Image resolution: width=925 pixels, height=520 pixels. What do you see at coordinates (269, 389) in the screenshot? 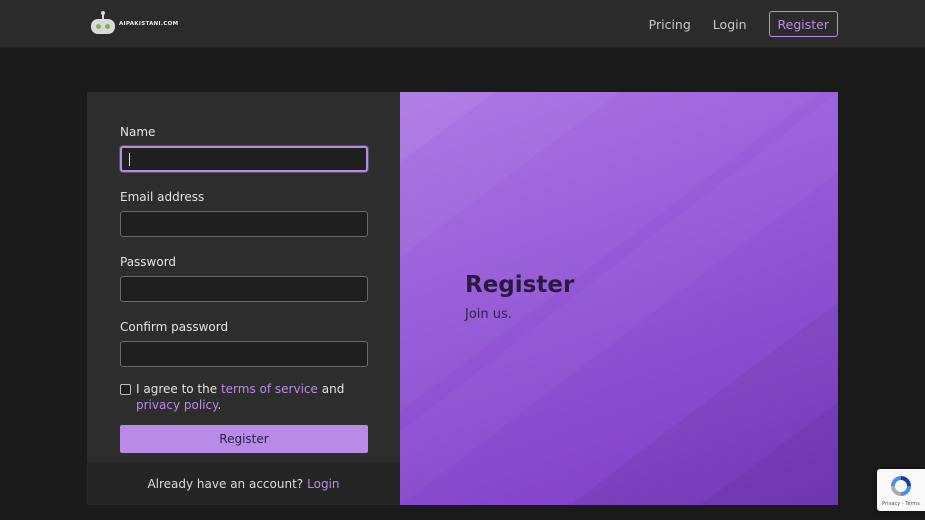
I see `terms-of-service-link: terms of service` at bounding box center [269, 389].